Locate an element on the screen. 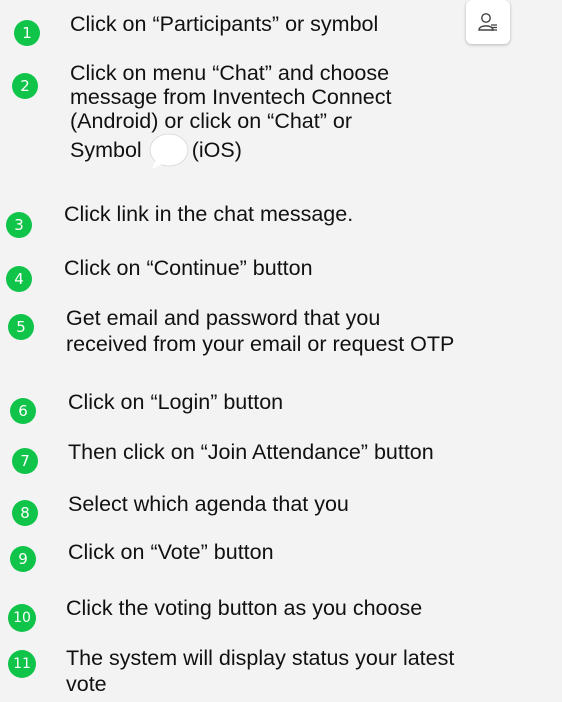  step-number-badge: 8 is located at coordinates (25, 513).